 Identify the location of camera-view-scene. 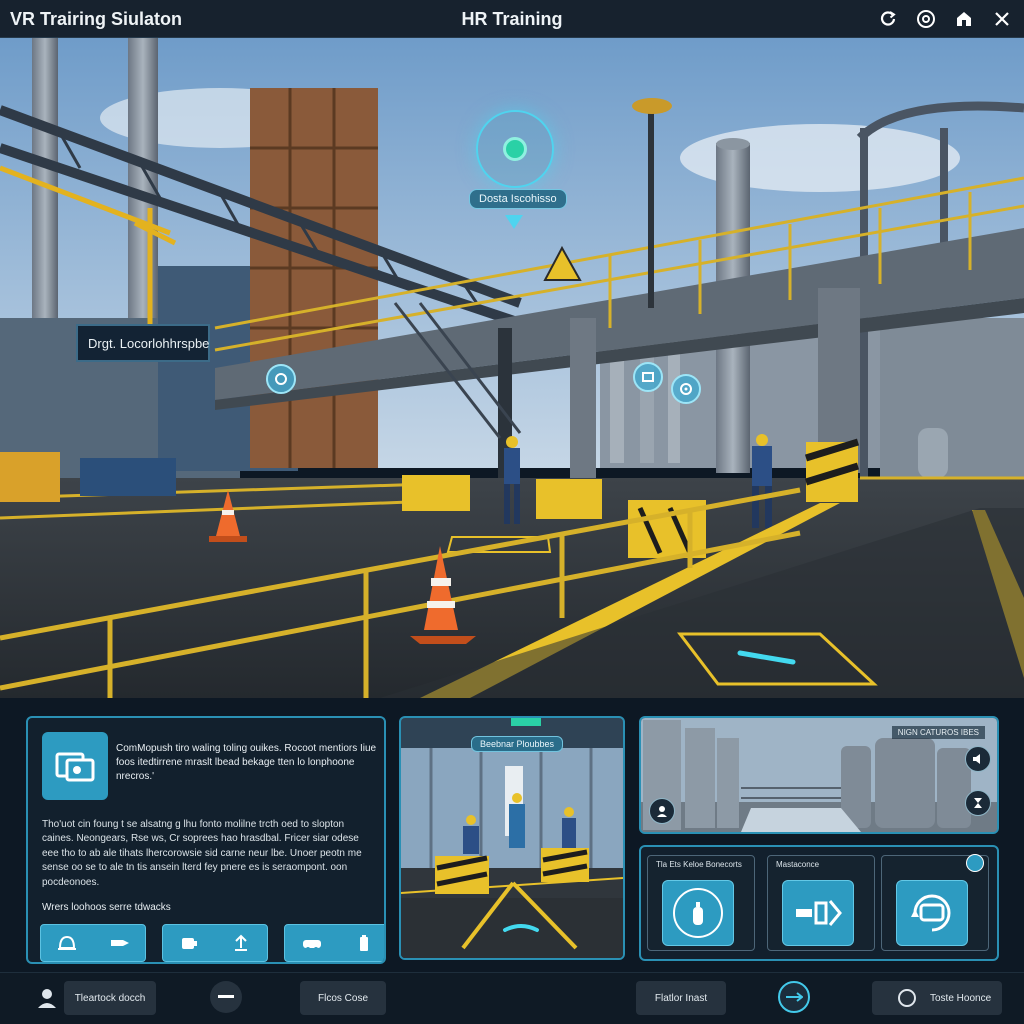
(512, 838).